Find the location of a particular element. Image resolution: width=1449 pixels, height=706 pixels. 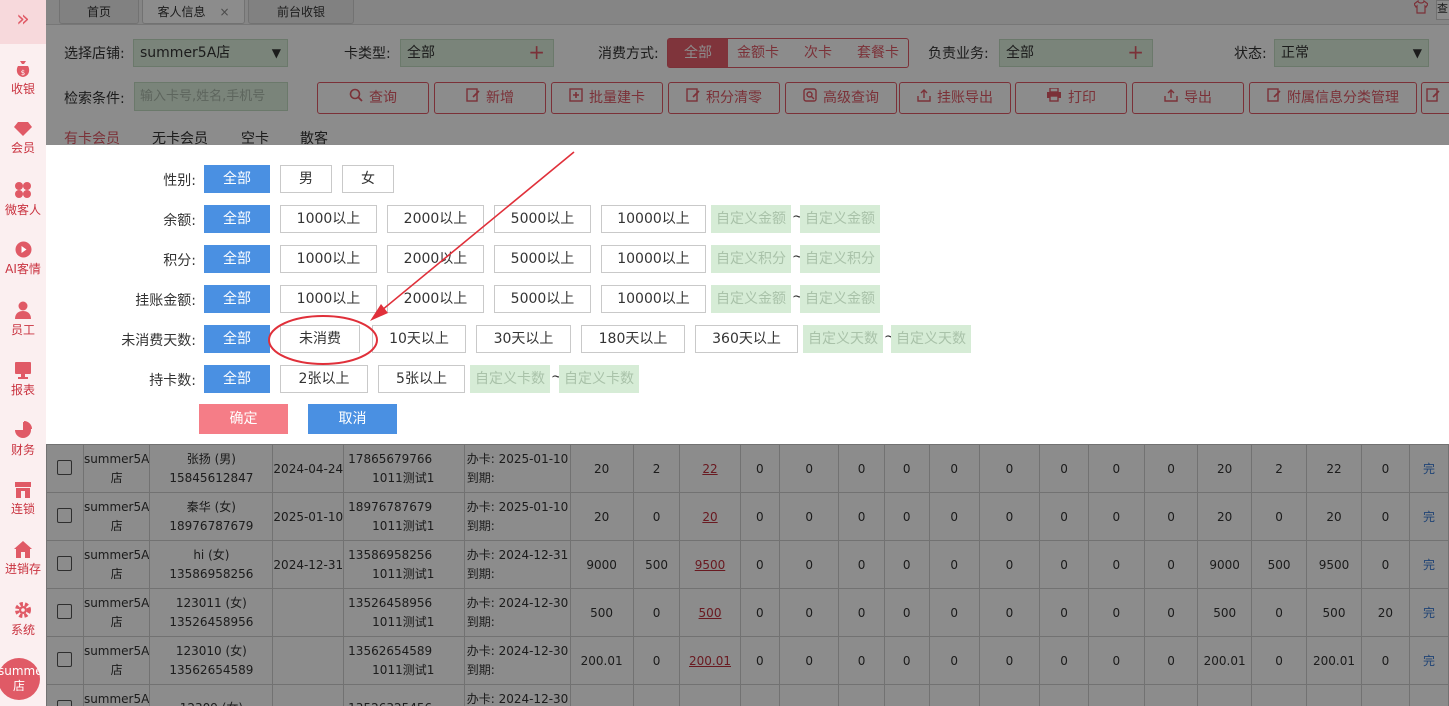

credit-option-1000: 1000以上 is located at coordinates (328, 299).